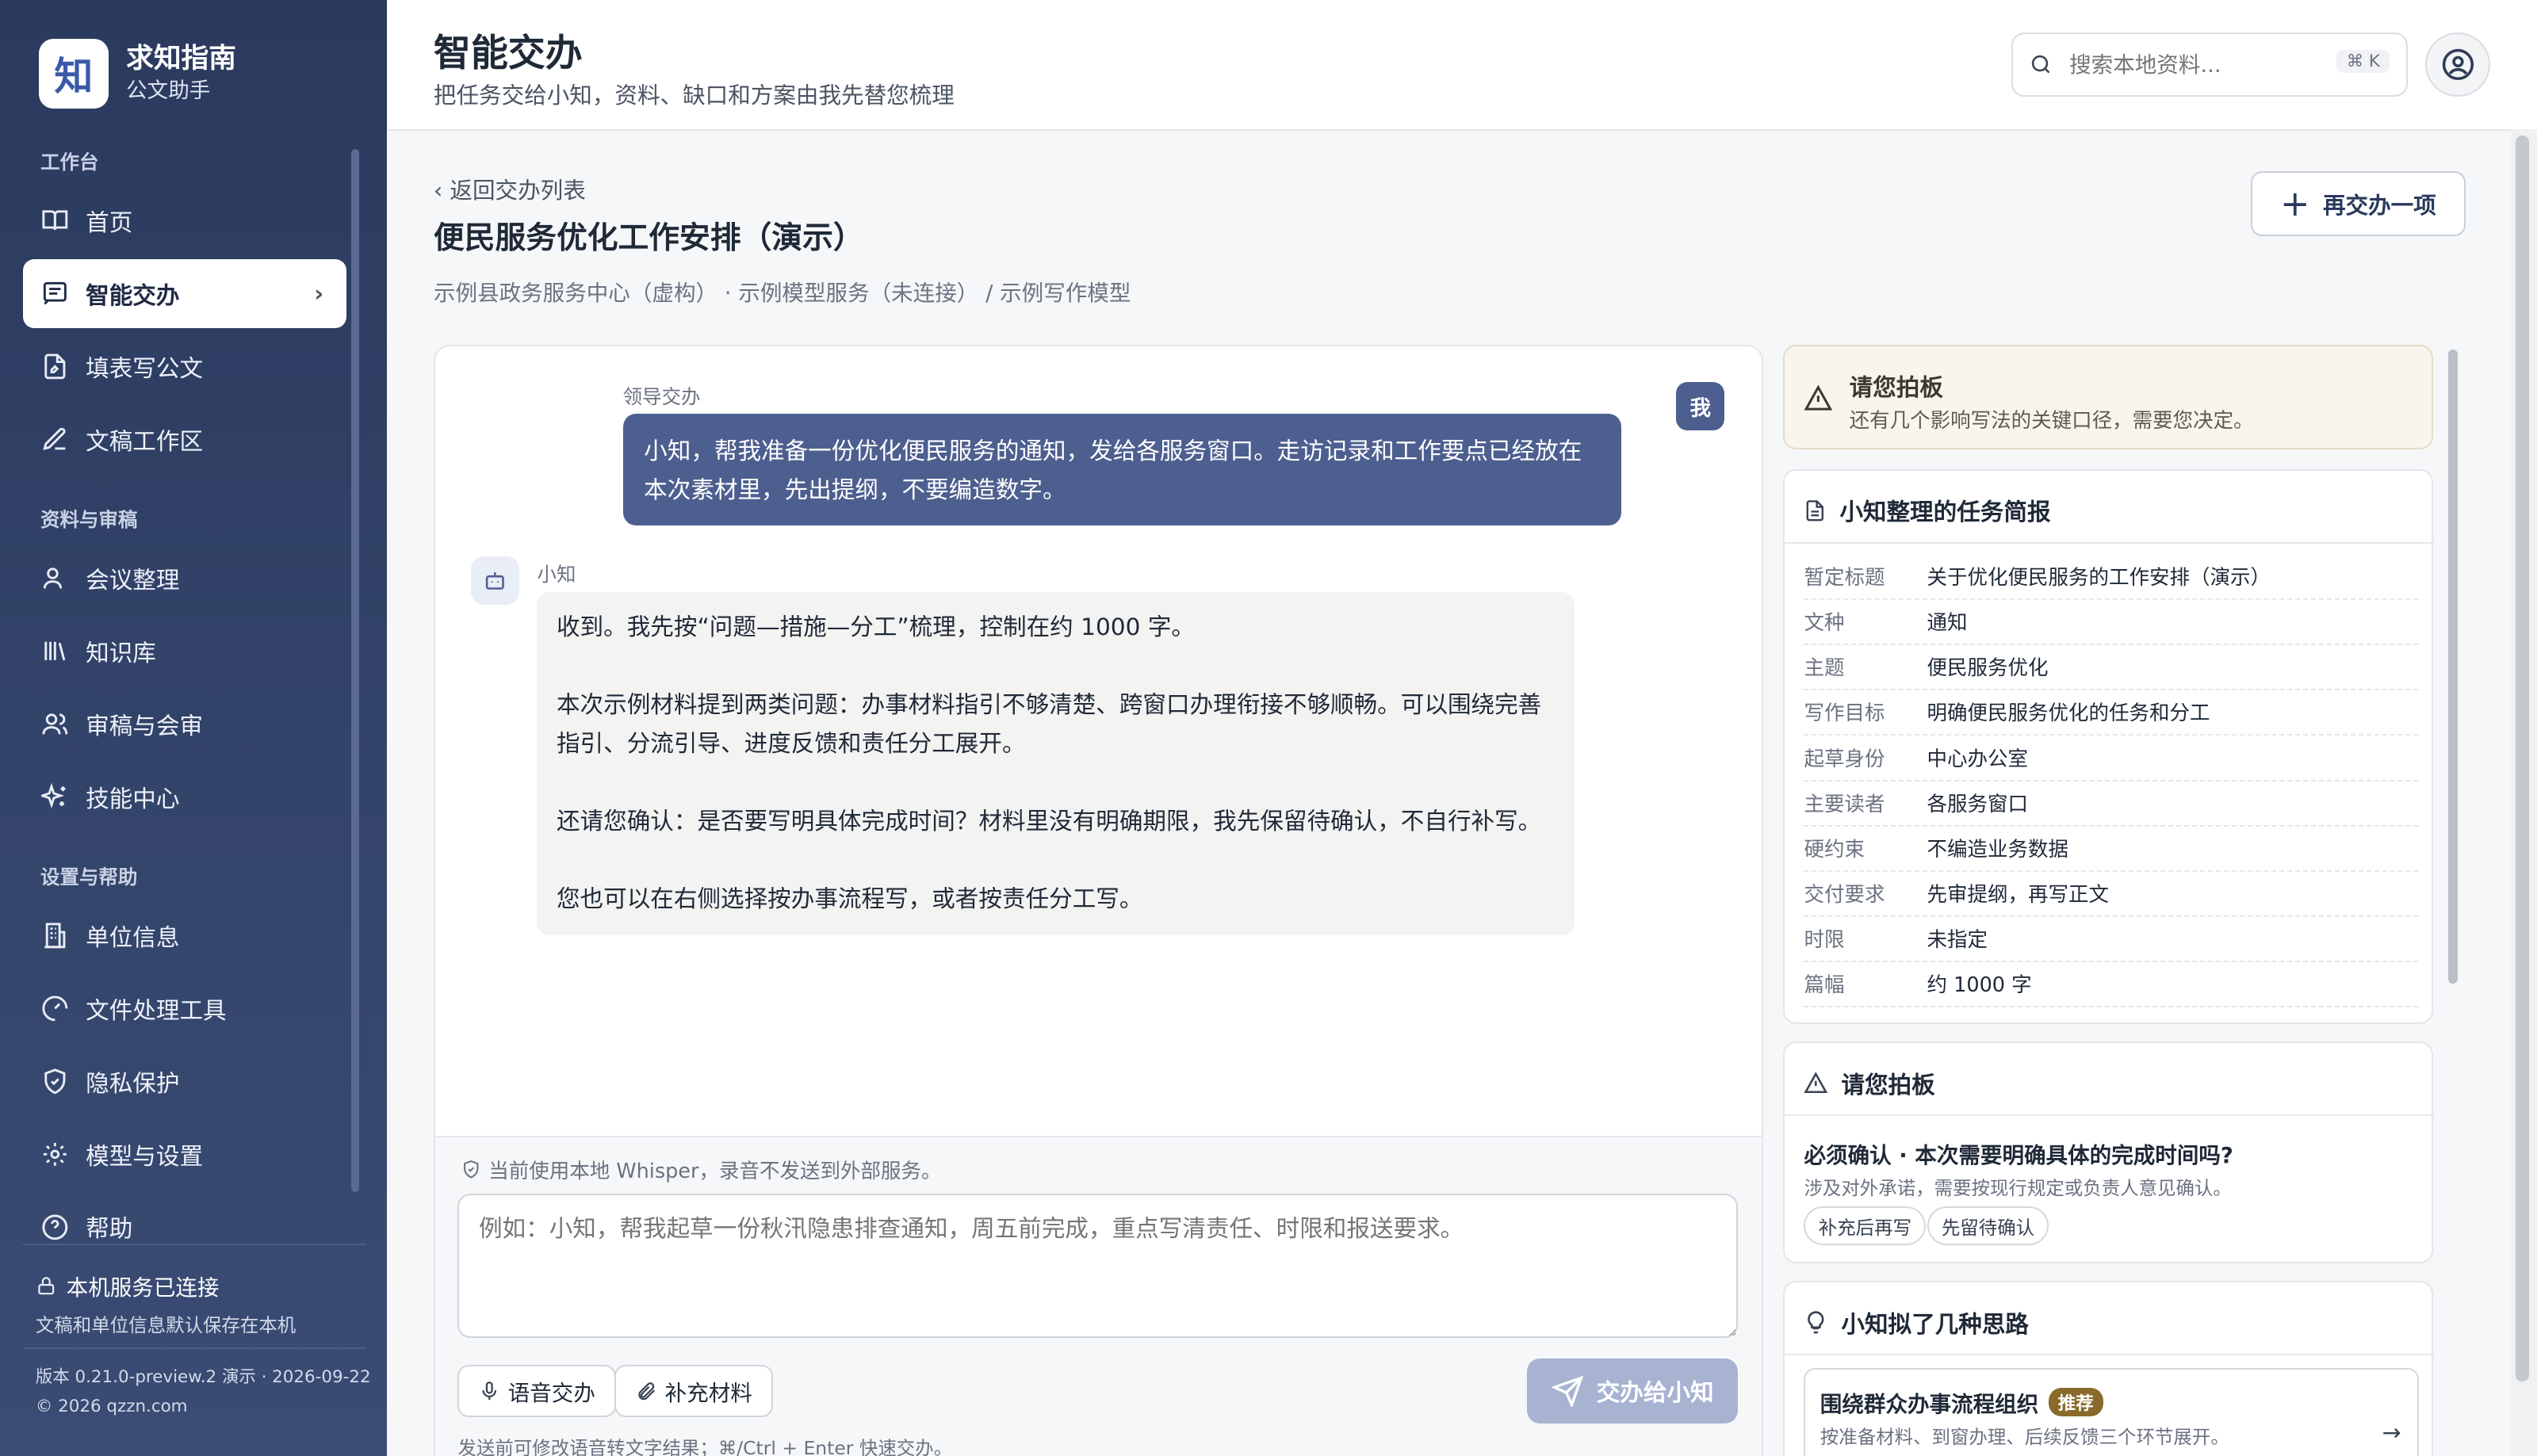 This screenshot has width=2537, height=1456. I want to click on voice-assign-button: 语音交办, so click(537, 1391).